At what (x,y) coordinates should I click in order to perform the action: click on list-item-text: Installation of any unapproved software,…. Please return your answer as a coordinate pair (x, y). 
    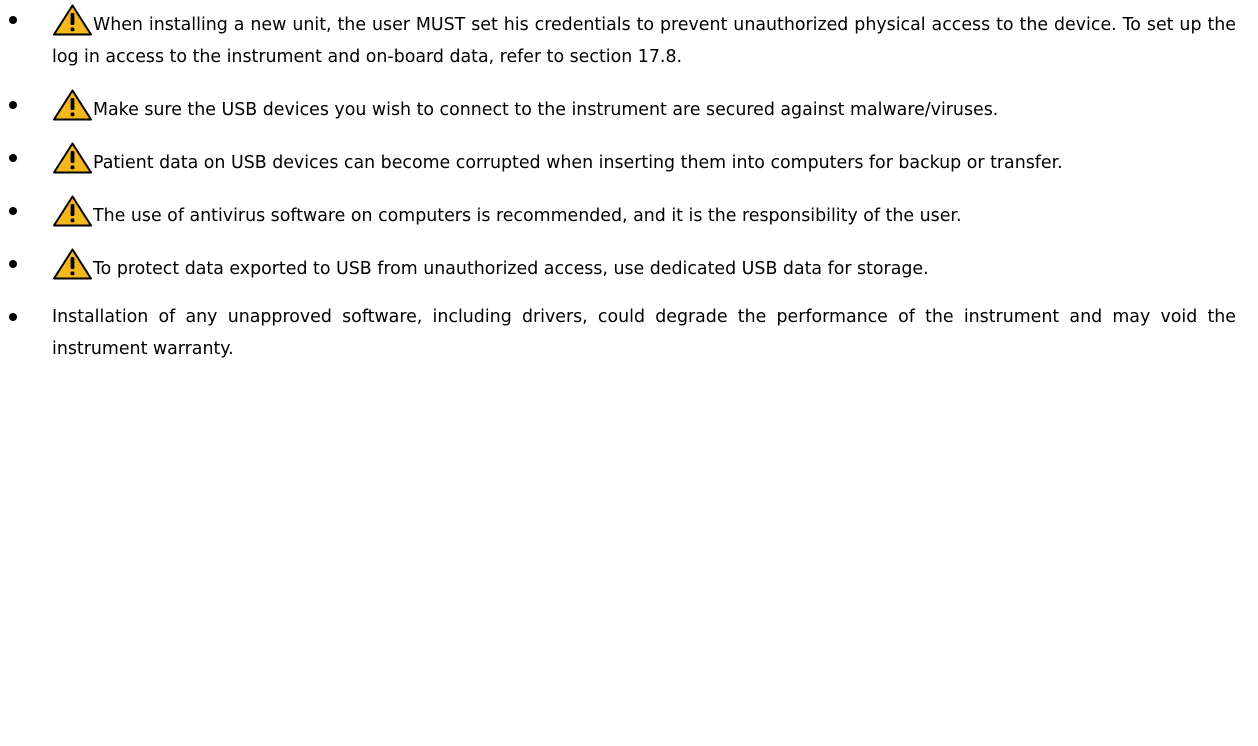
    Looking at the image, I should click on (644, 333).